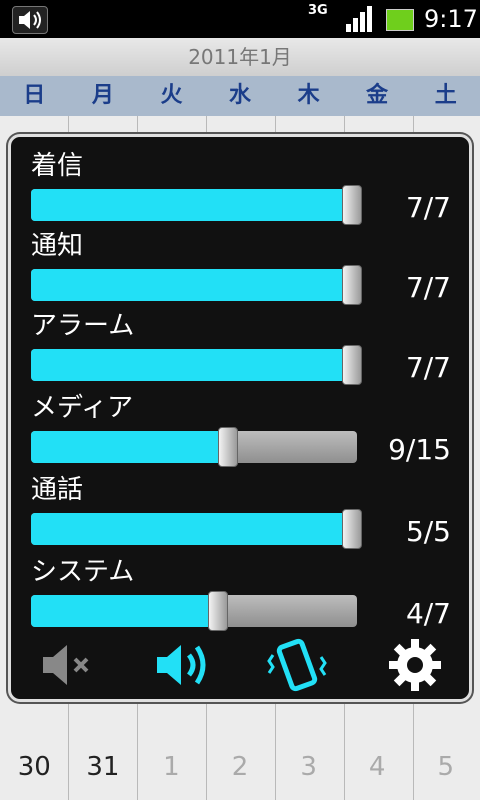 This screenshot has width=480, height=800. What do you see at coordinates (171, 95) in the screenshot?
I see `weekday-tue: 火` at bounding box center [171, 95].